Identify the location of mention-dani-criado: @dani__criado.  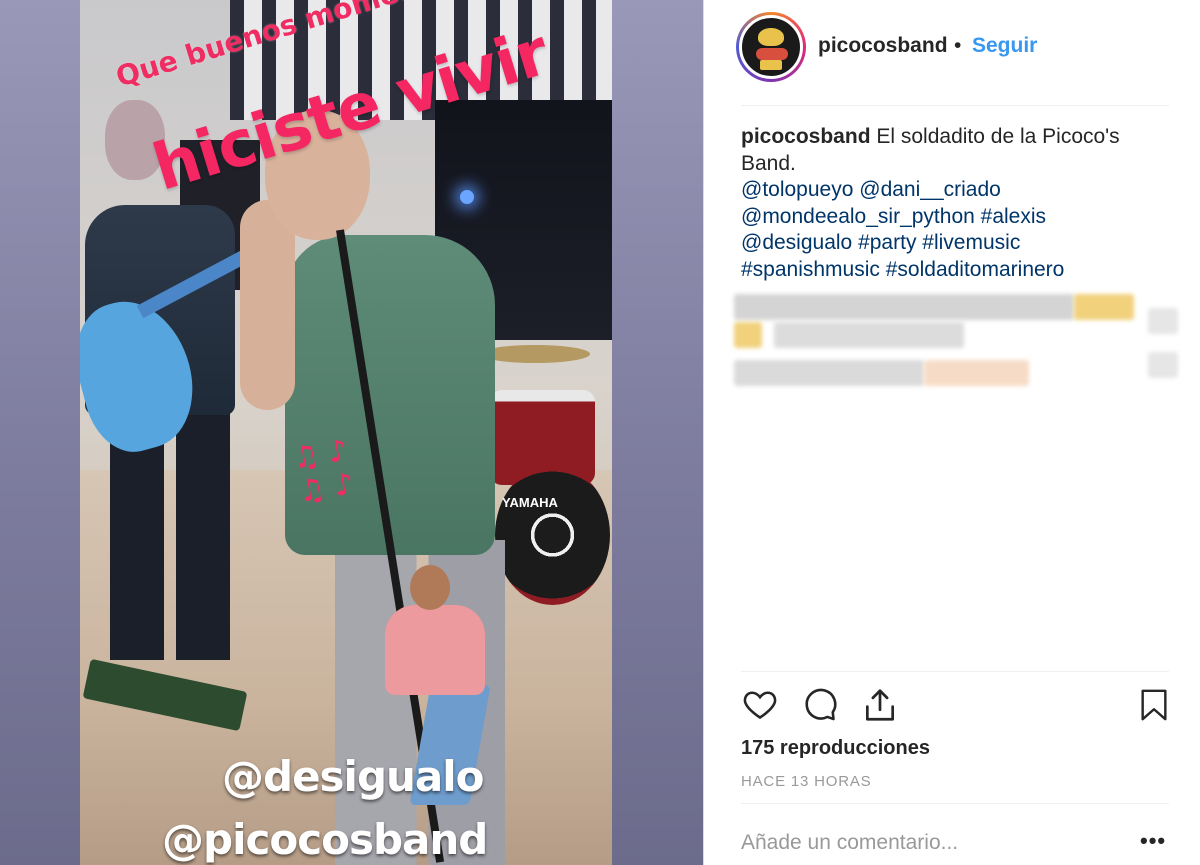
(930, 189).